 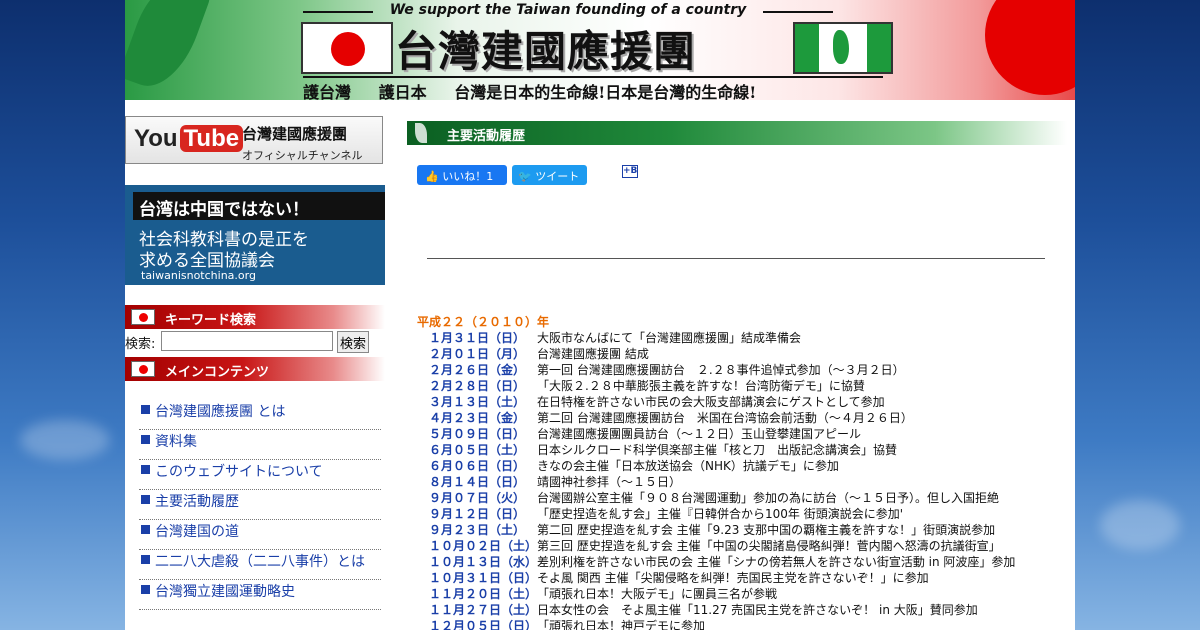 I want to click on search-form: 検索, so click(x=255, y=342).